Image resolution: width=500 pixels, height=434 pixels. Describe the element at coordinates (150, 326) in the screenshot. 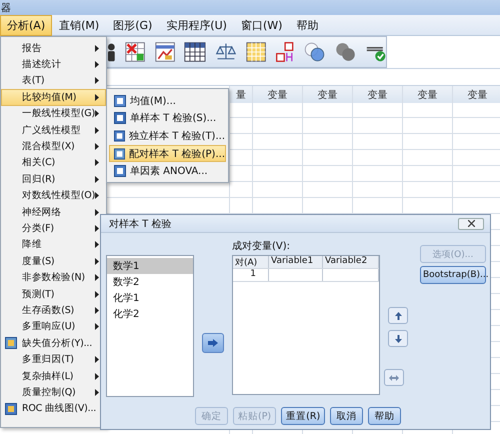

I see `variable-list: 数学1 数学2 化学1 化学2` at that location.